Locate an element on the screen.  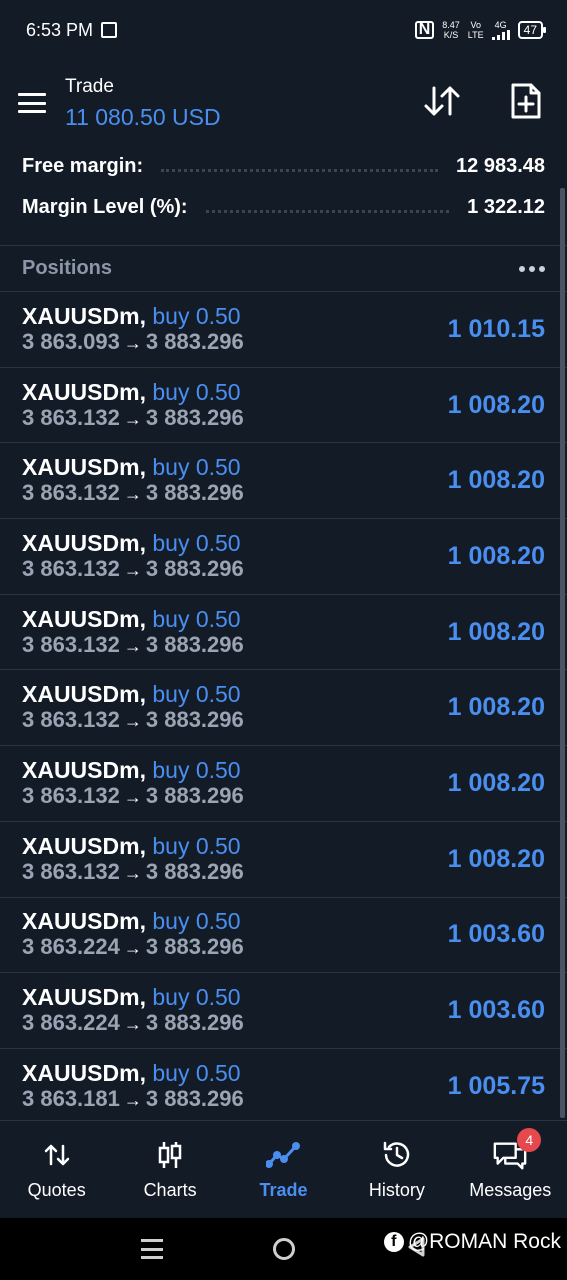
new-order-icon is located at coordinates (526, 101).